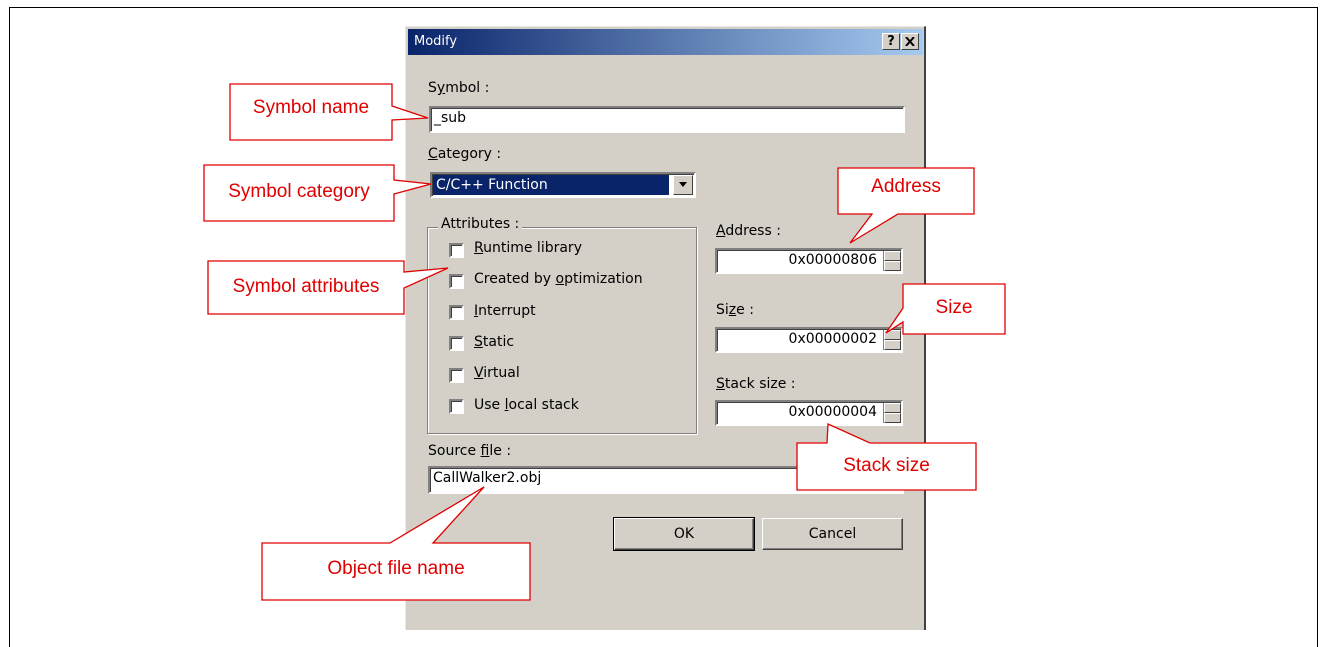  I want to click on callout-size: Size, so click(954, 307).